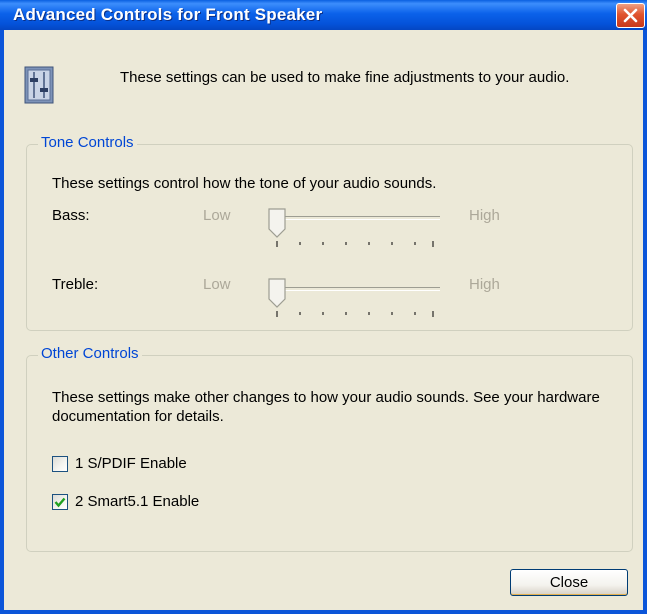 The height and width of the screenshot is (614, 647). Describe the element at coordinates (217, 284) in the screenshot. I see `treble-low-label: Low` at that location.